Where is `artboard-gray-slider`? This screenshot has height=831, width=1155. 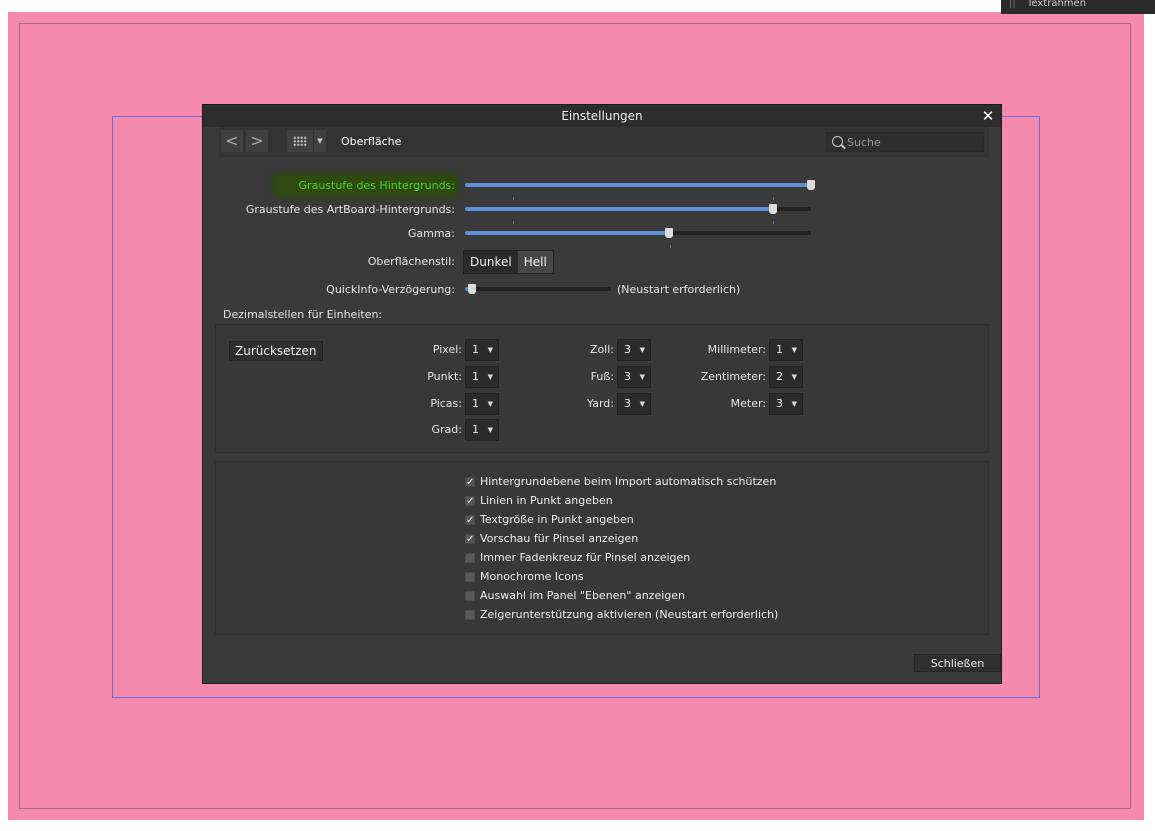 artboard-gray-slider is located at coordinates (638, 213).